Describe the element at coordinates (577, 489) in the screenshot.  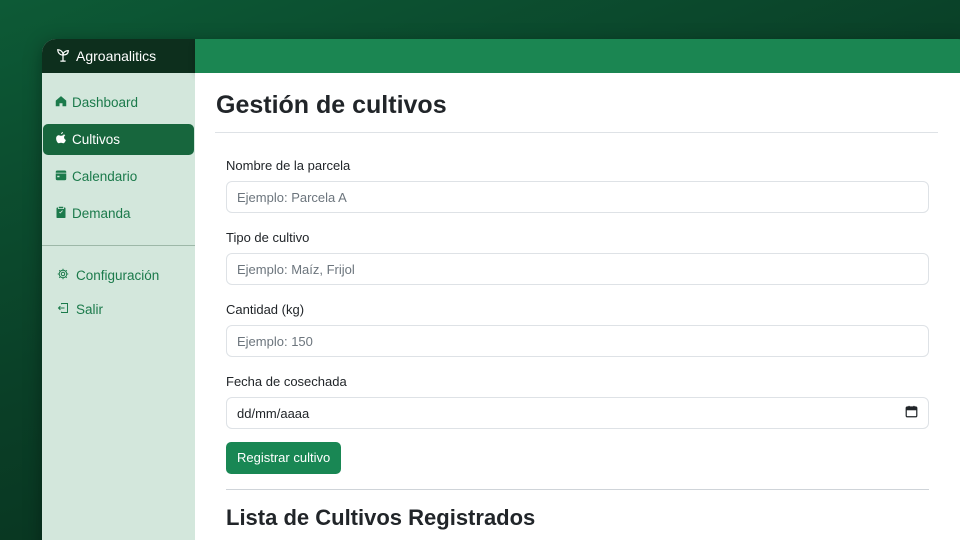
I see `form-divider` at that location.